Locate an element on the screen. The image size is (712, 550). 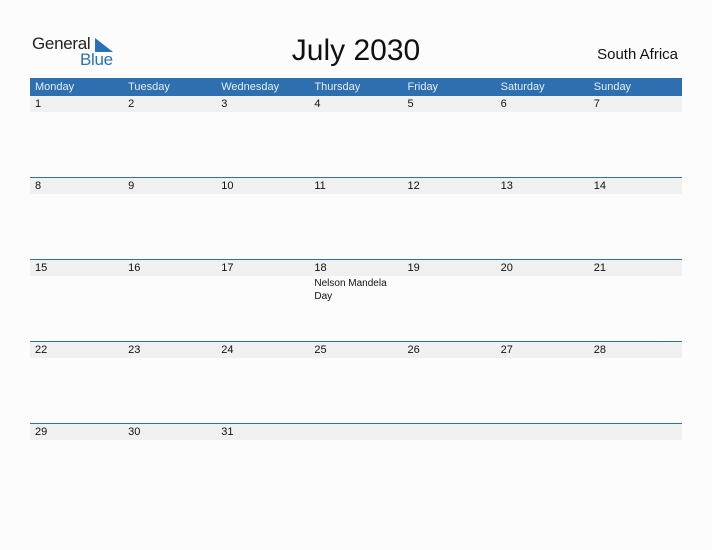
day-number: 31 is located at coordinates (227, 432).